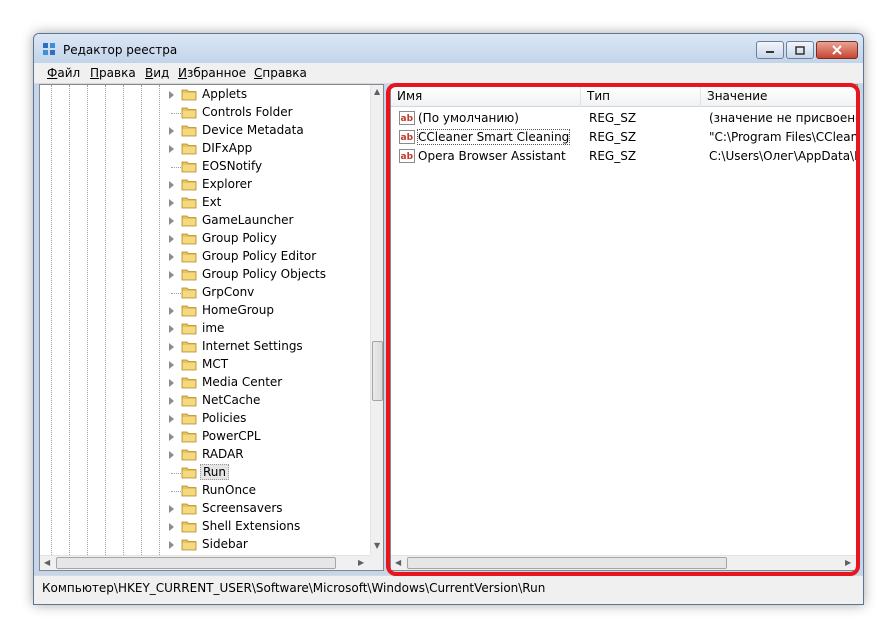 The height and width of the screenshot is (637, 895). Describe the element at coordinates (212, 73) in the screenshot. I see `menu-favorites: Избранное` at that location.